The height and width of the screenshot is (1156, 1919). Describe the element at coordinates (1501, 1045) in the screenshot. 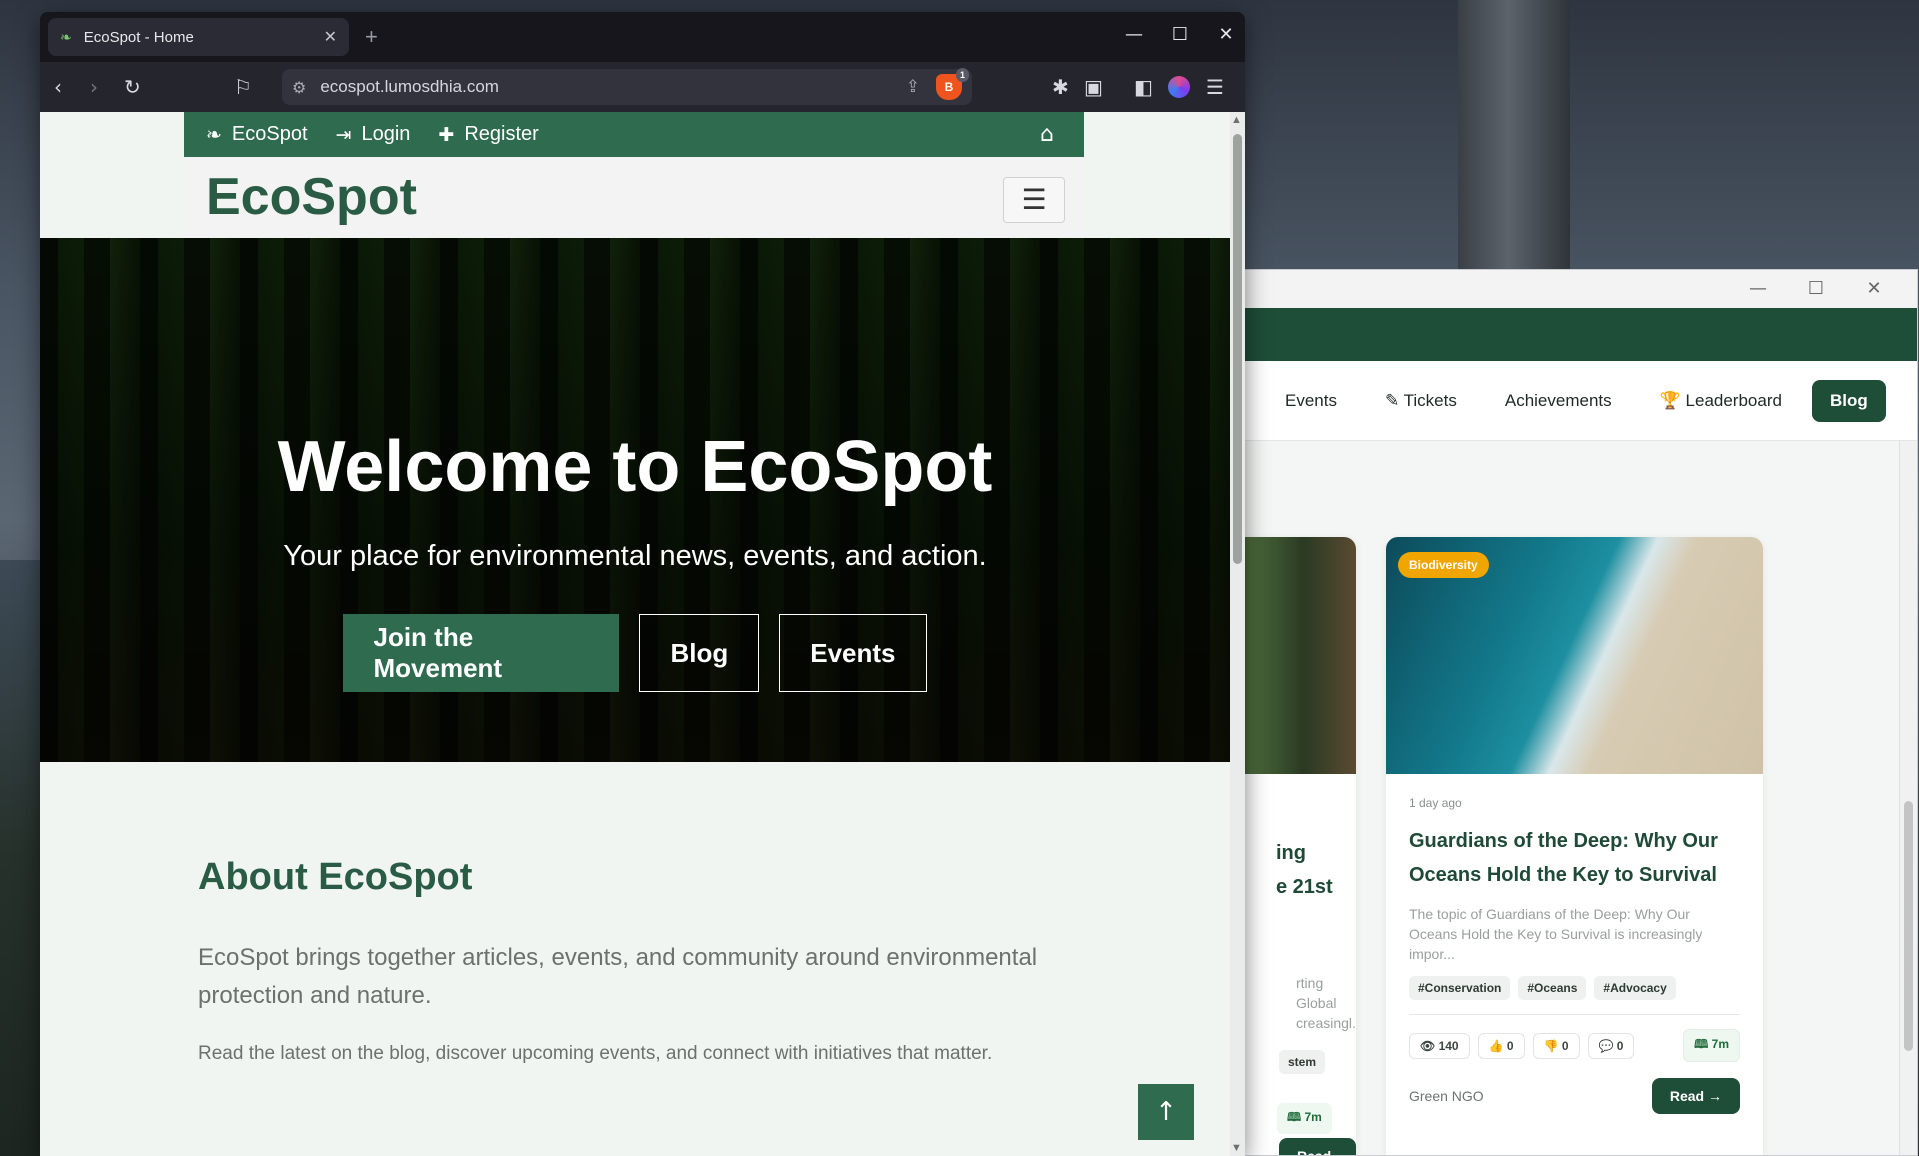

I see `like-button: 👍 0` at that location.